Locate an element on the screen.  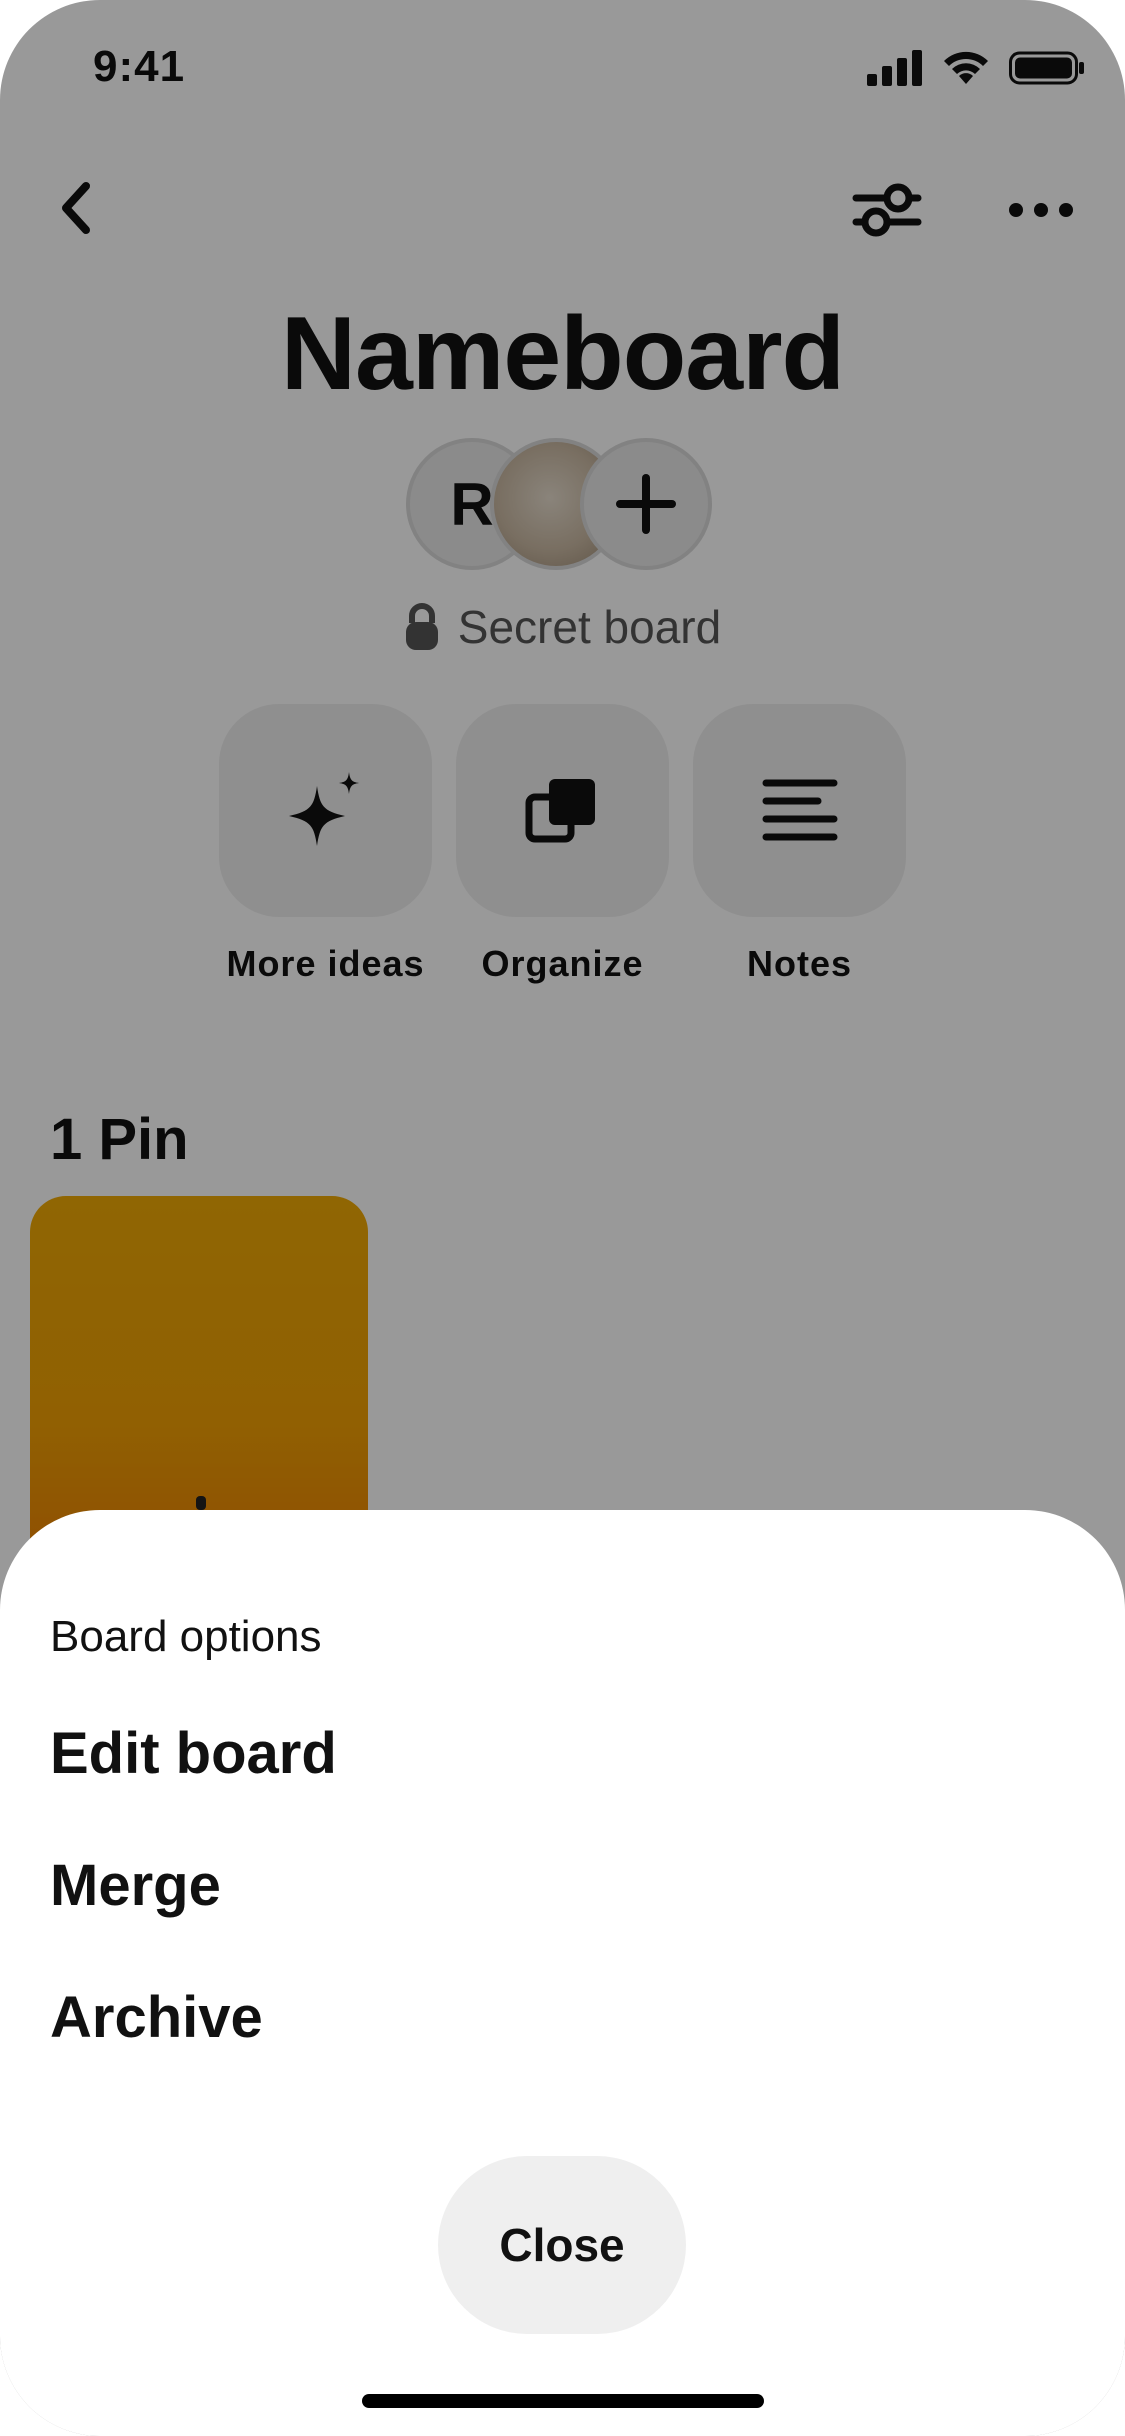
home-indicator is located at coordinates (563, 2401).